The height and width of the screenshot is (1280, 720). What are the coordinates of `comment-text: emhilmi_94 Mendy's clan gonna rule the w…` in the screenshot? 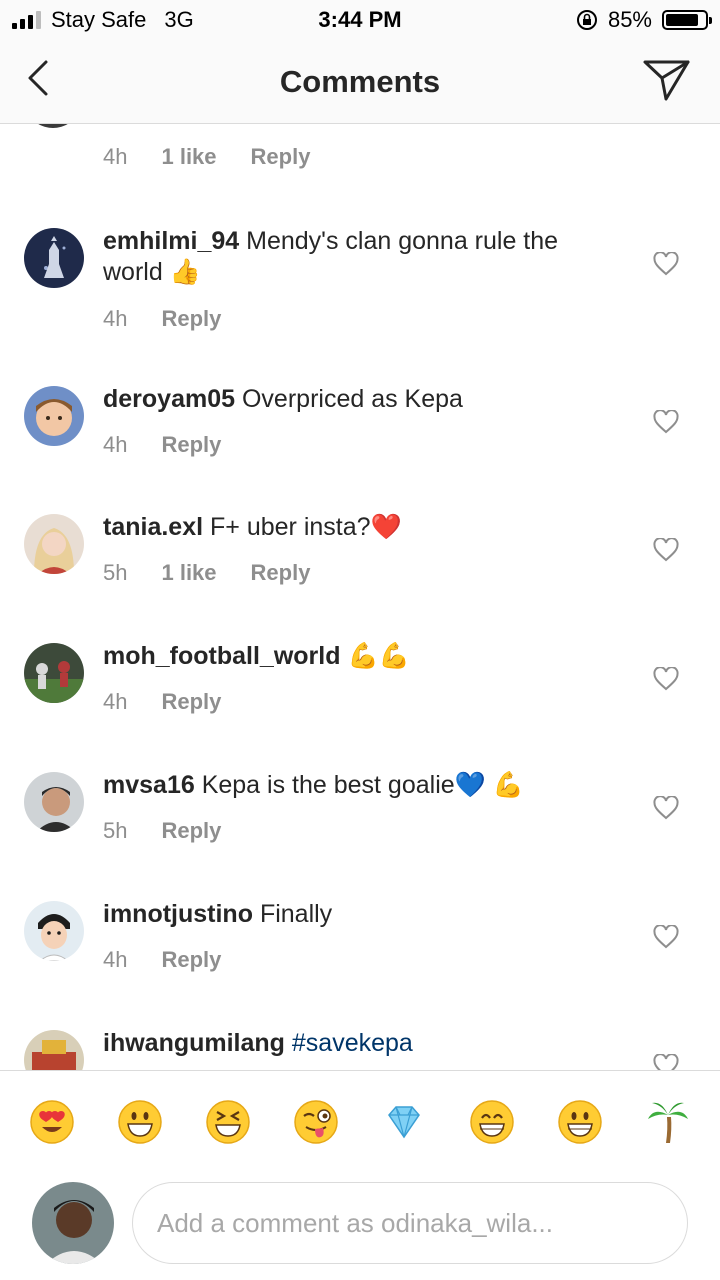 It's located at (363, 257).